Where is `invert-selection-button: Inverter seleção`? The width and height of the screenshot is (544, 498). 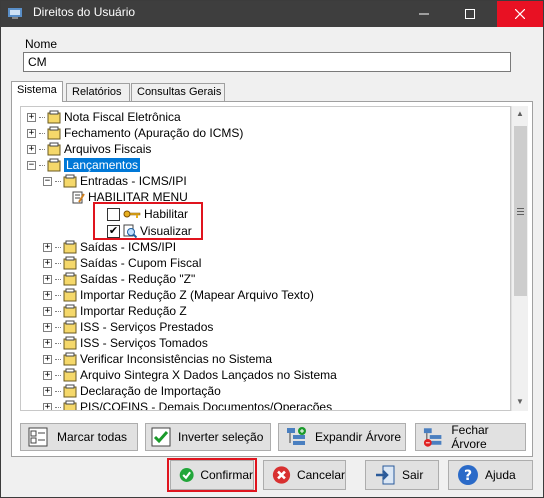 invert-selection-button: Inverter seleção is located at coordinates (208, 437).